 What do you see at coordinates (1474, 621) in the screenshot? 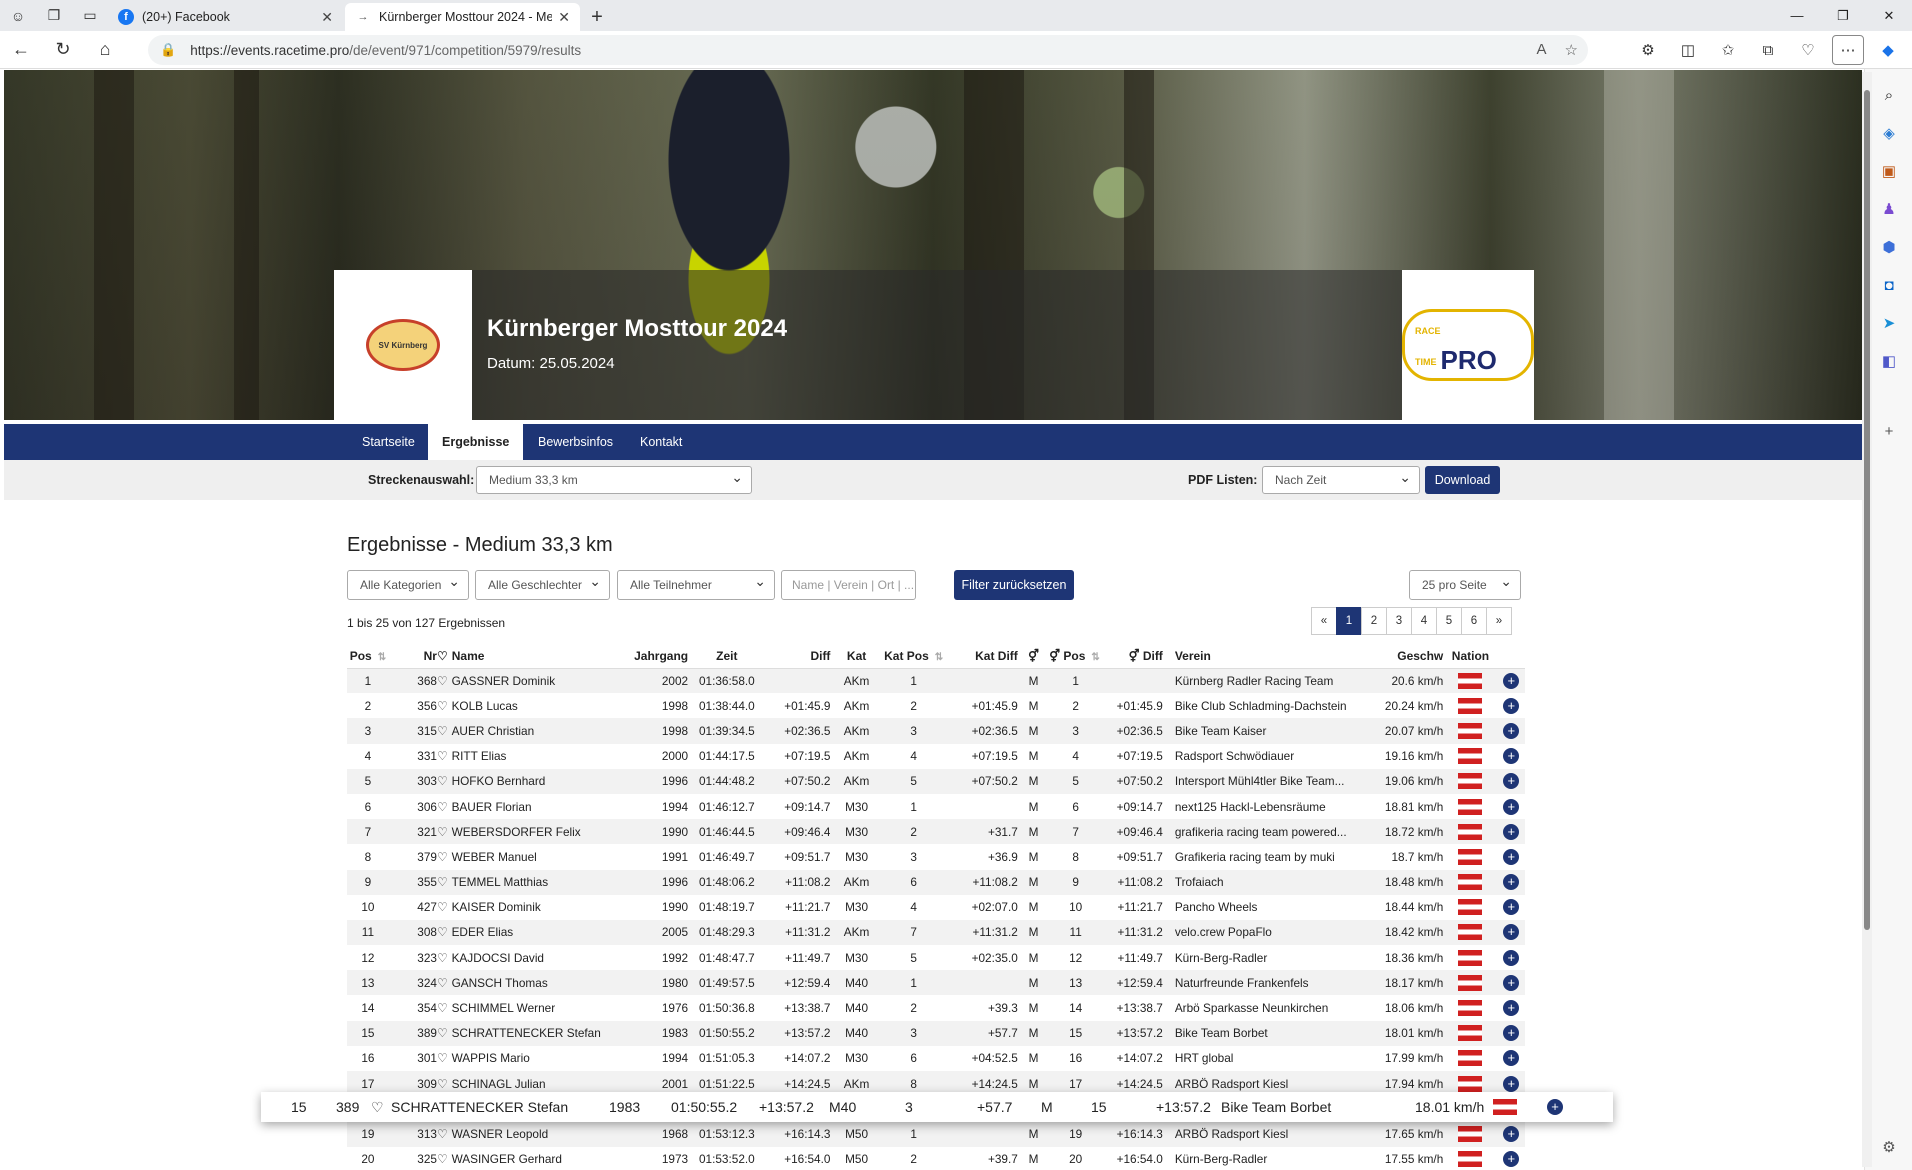
I see `page-6: 6` at bounding box center [1474, 621].